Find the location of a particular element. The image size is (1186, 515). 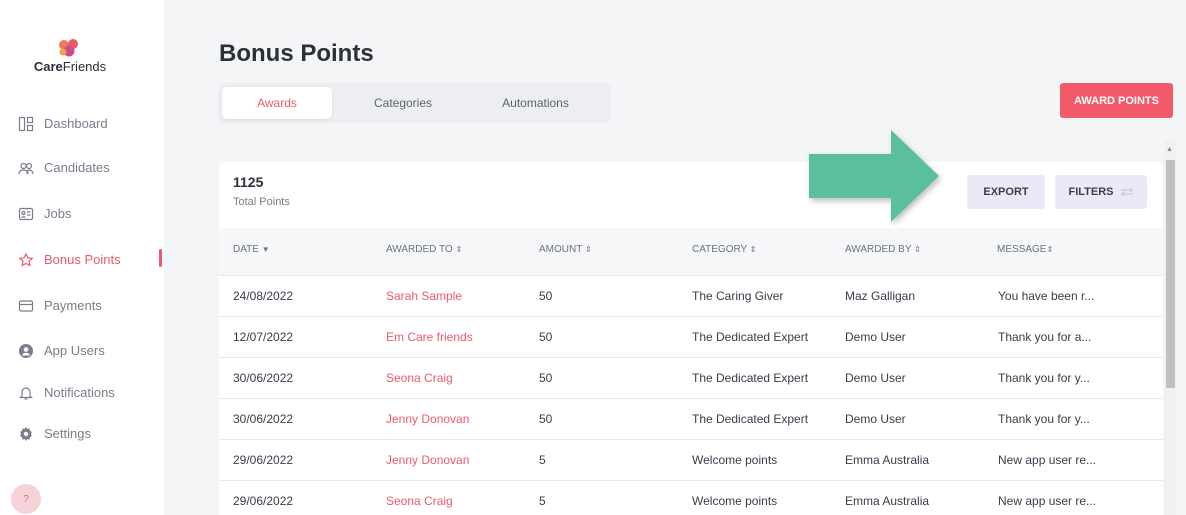

export-button: EXPORT is located at coordinates (1006, 192).